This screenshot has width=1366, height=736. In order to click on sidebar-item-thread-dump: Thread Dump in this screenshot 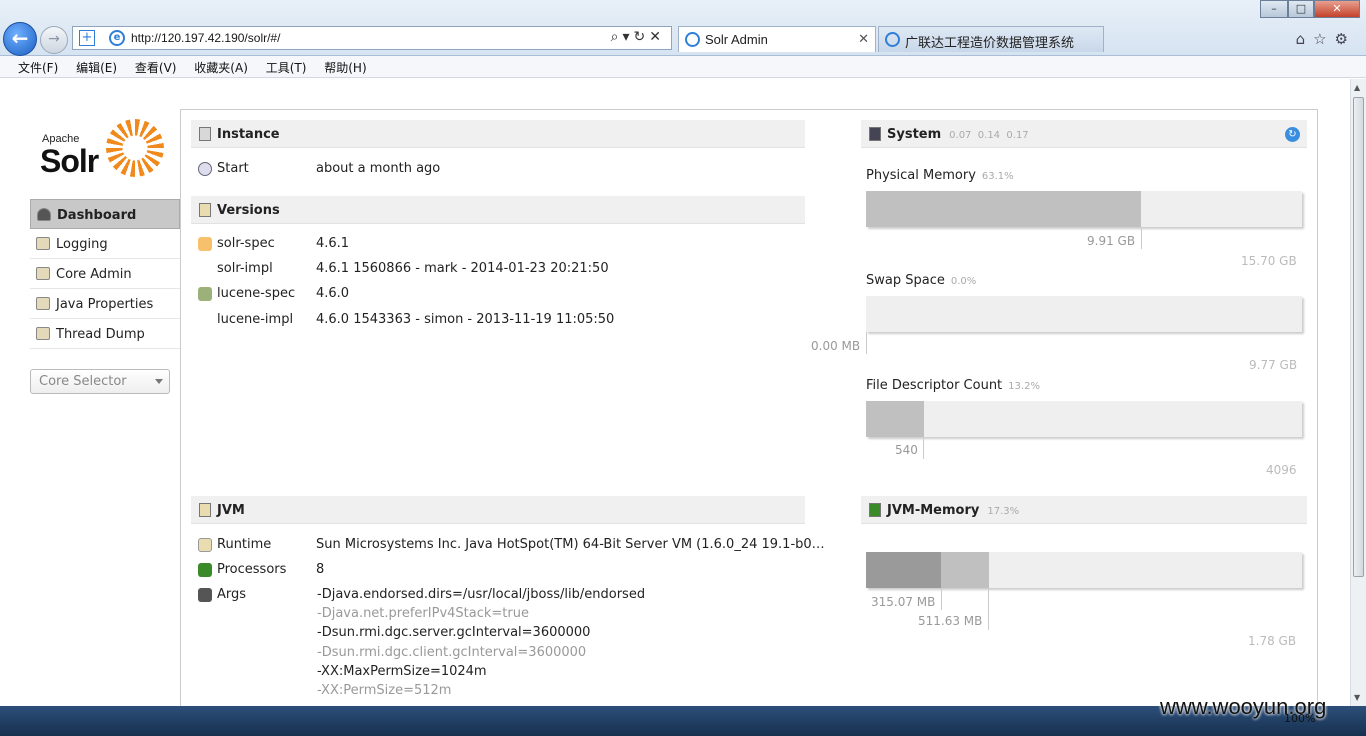, I will do `click(105, 334)`.